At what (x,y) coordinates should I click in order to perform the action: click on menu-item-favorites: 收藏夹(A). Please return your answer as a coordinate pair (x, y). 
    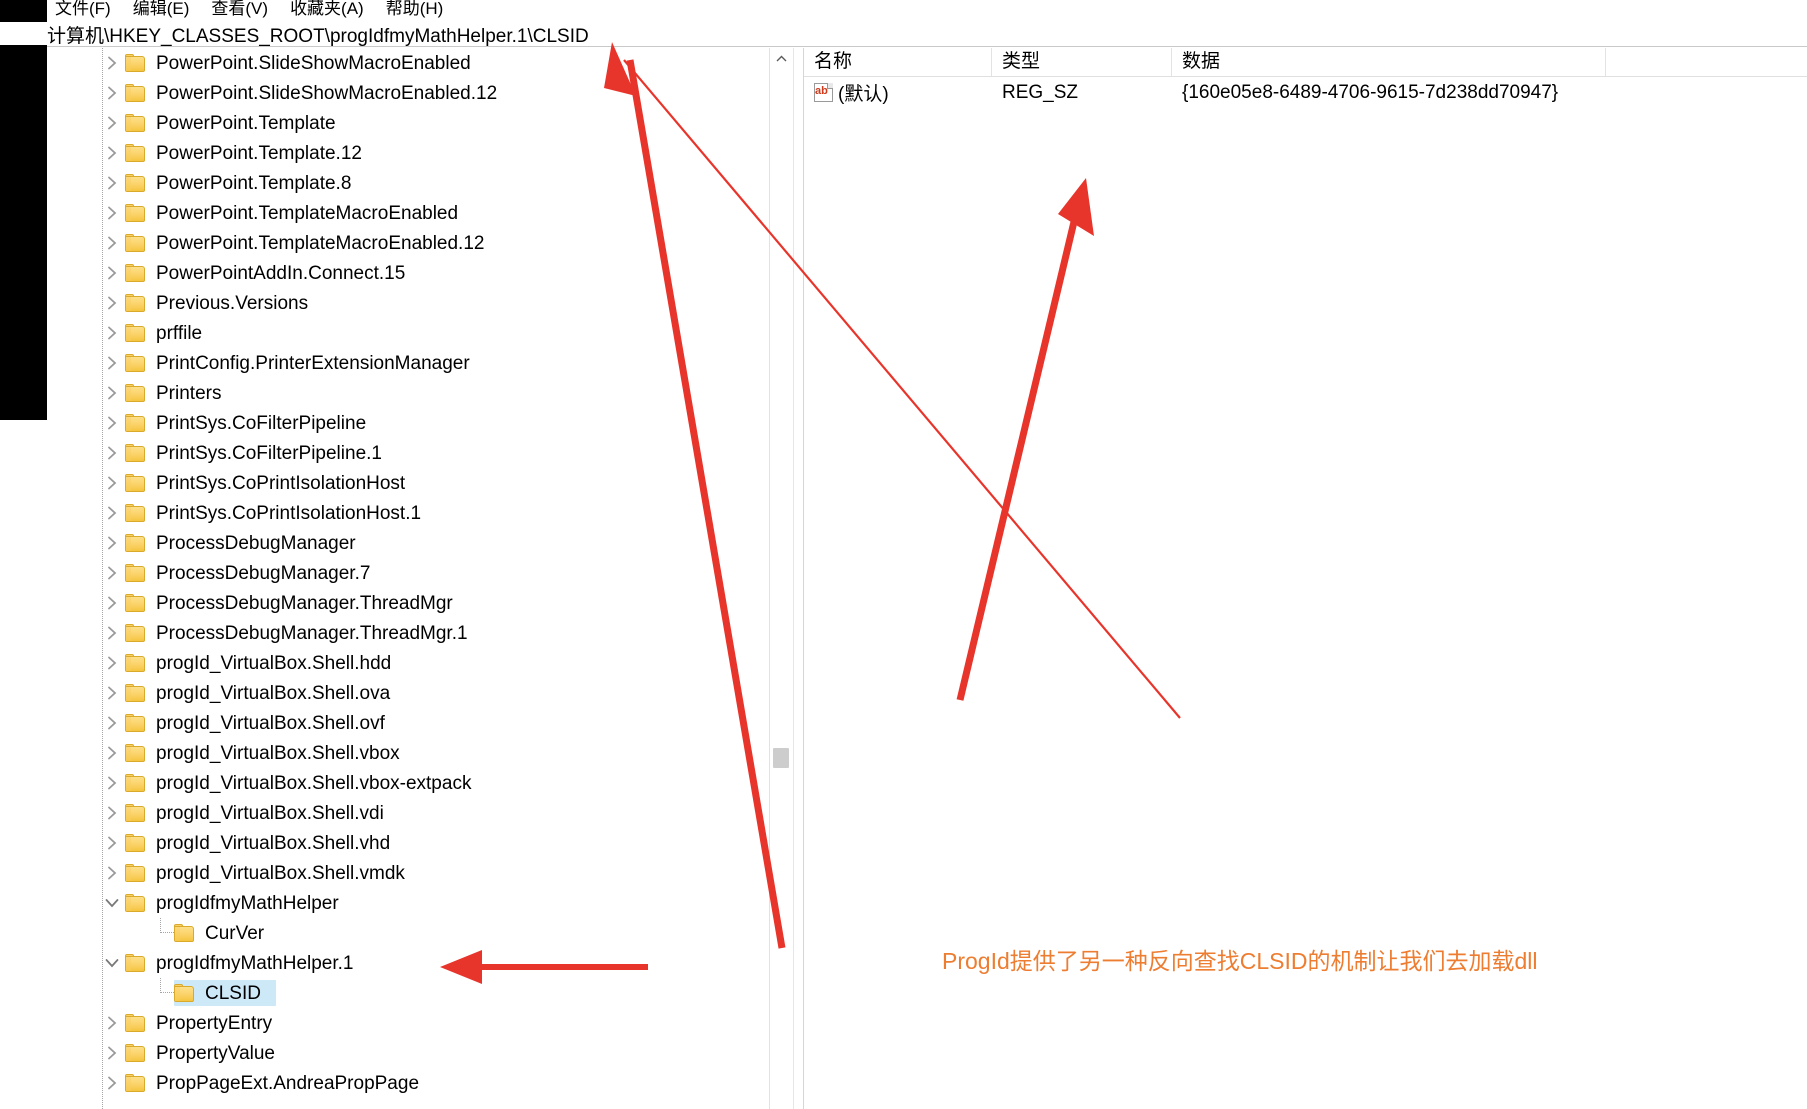
    Looking at the image, I should click on (327, 8).